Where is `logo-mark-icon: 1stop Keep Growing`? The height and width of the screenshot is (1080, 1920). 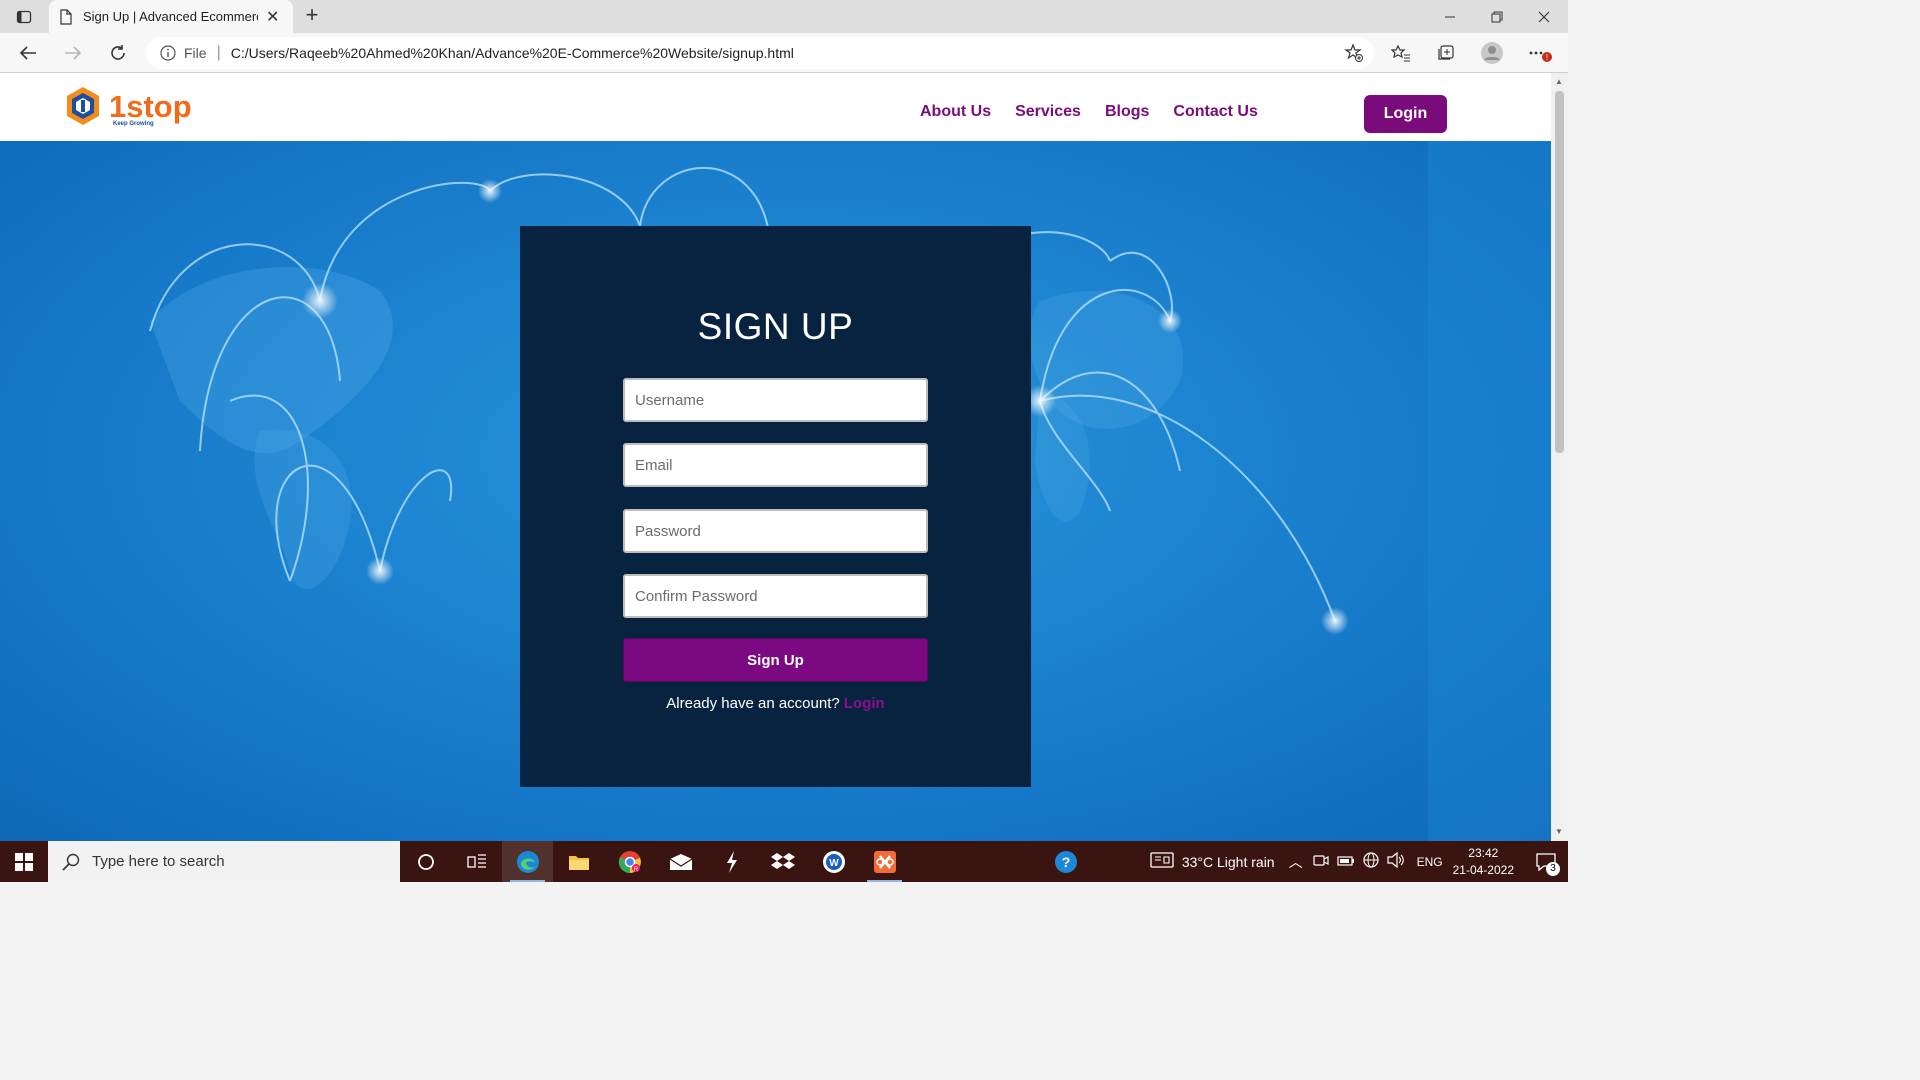 logo-mark-icon: 1stop Keep Growing is located at coordinates (129, 107).